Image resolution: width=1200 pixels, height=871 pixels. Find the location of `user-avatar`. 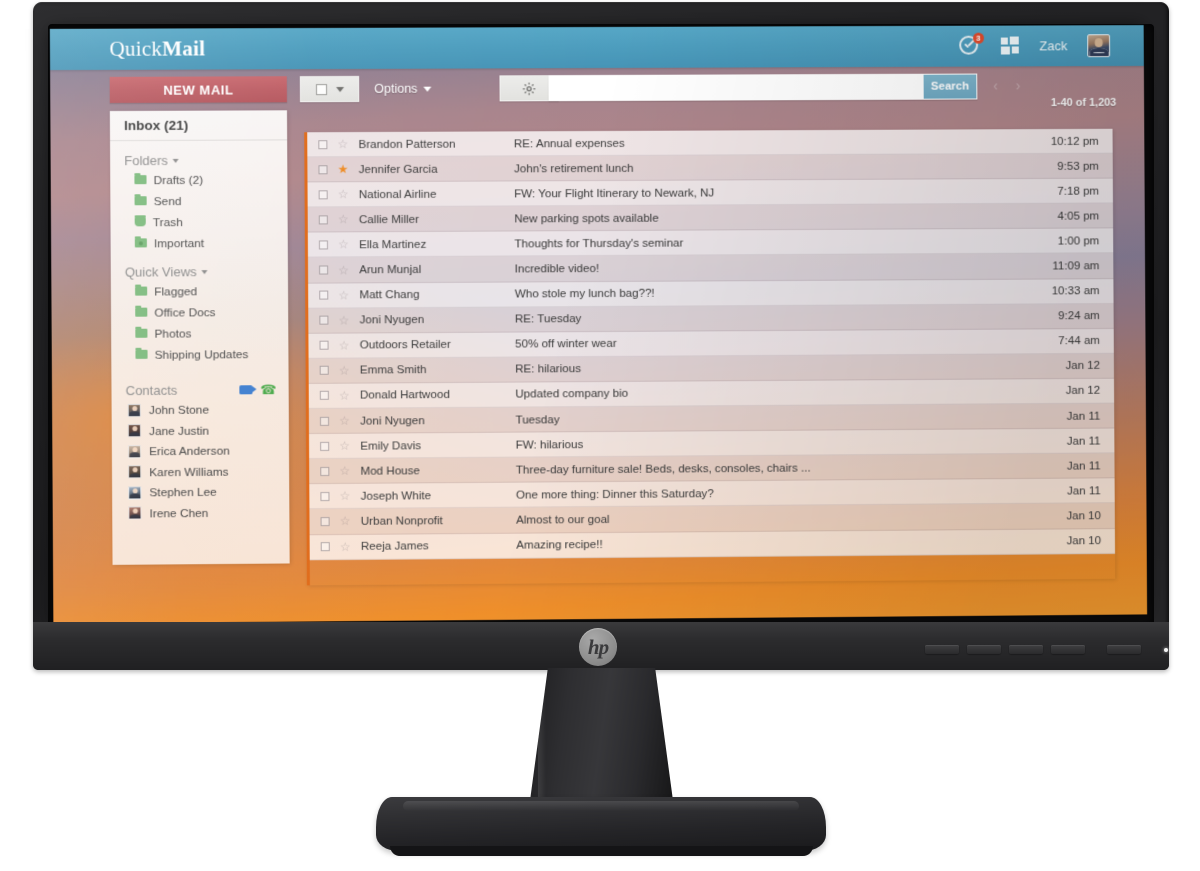

user-avatar is located at coordinates (1099, 46).